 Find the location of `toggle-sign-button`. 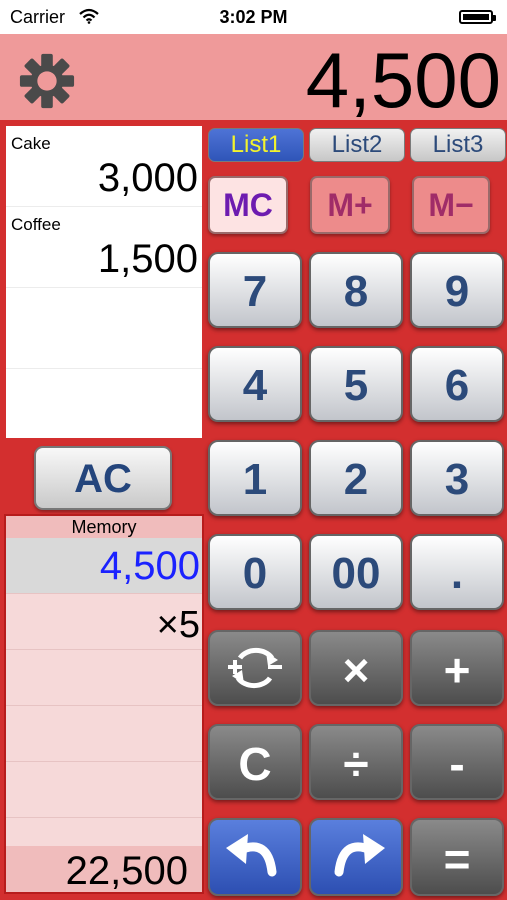

toggle-sign-button is located at coordinates (255, 668).